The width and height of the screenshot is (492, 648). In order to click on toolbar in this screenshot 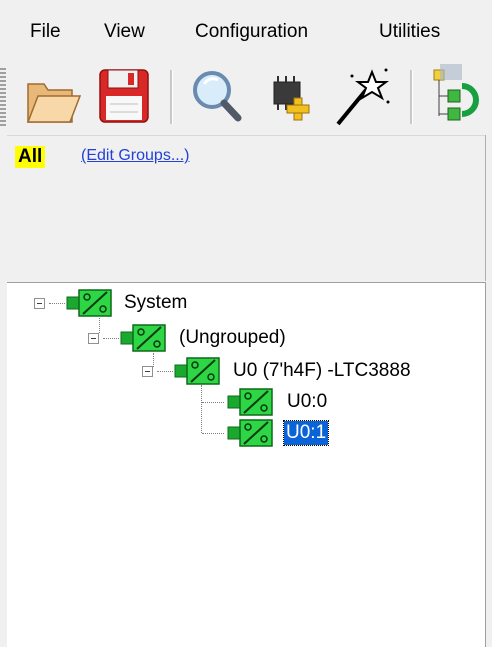, I will do `click(246, 98)`.